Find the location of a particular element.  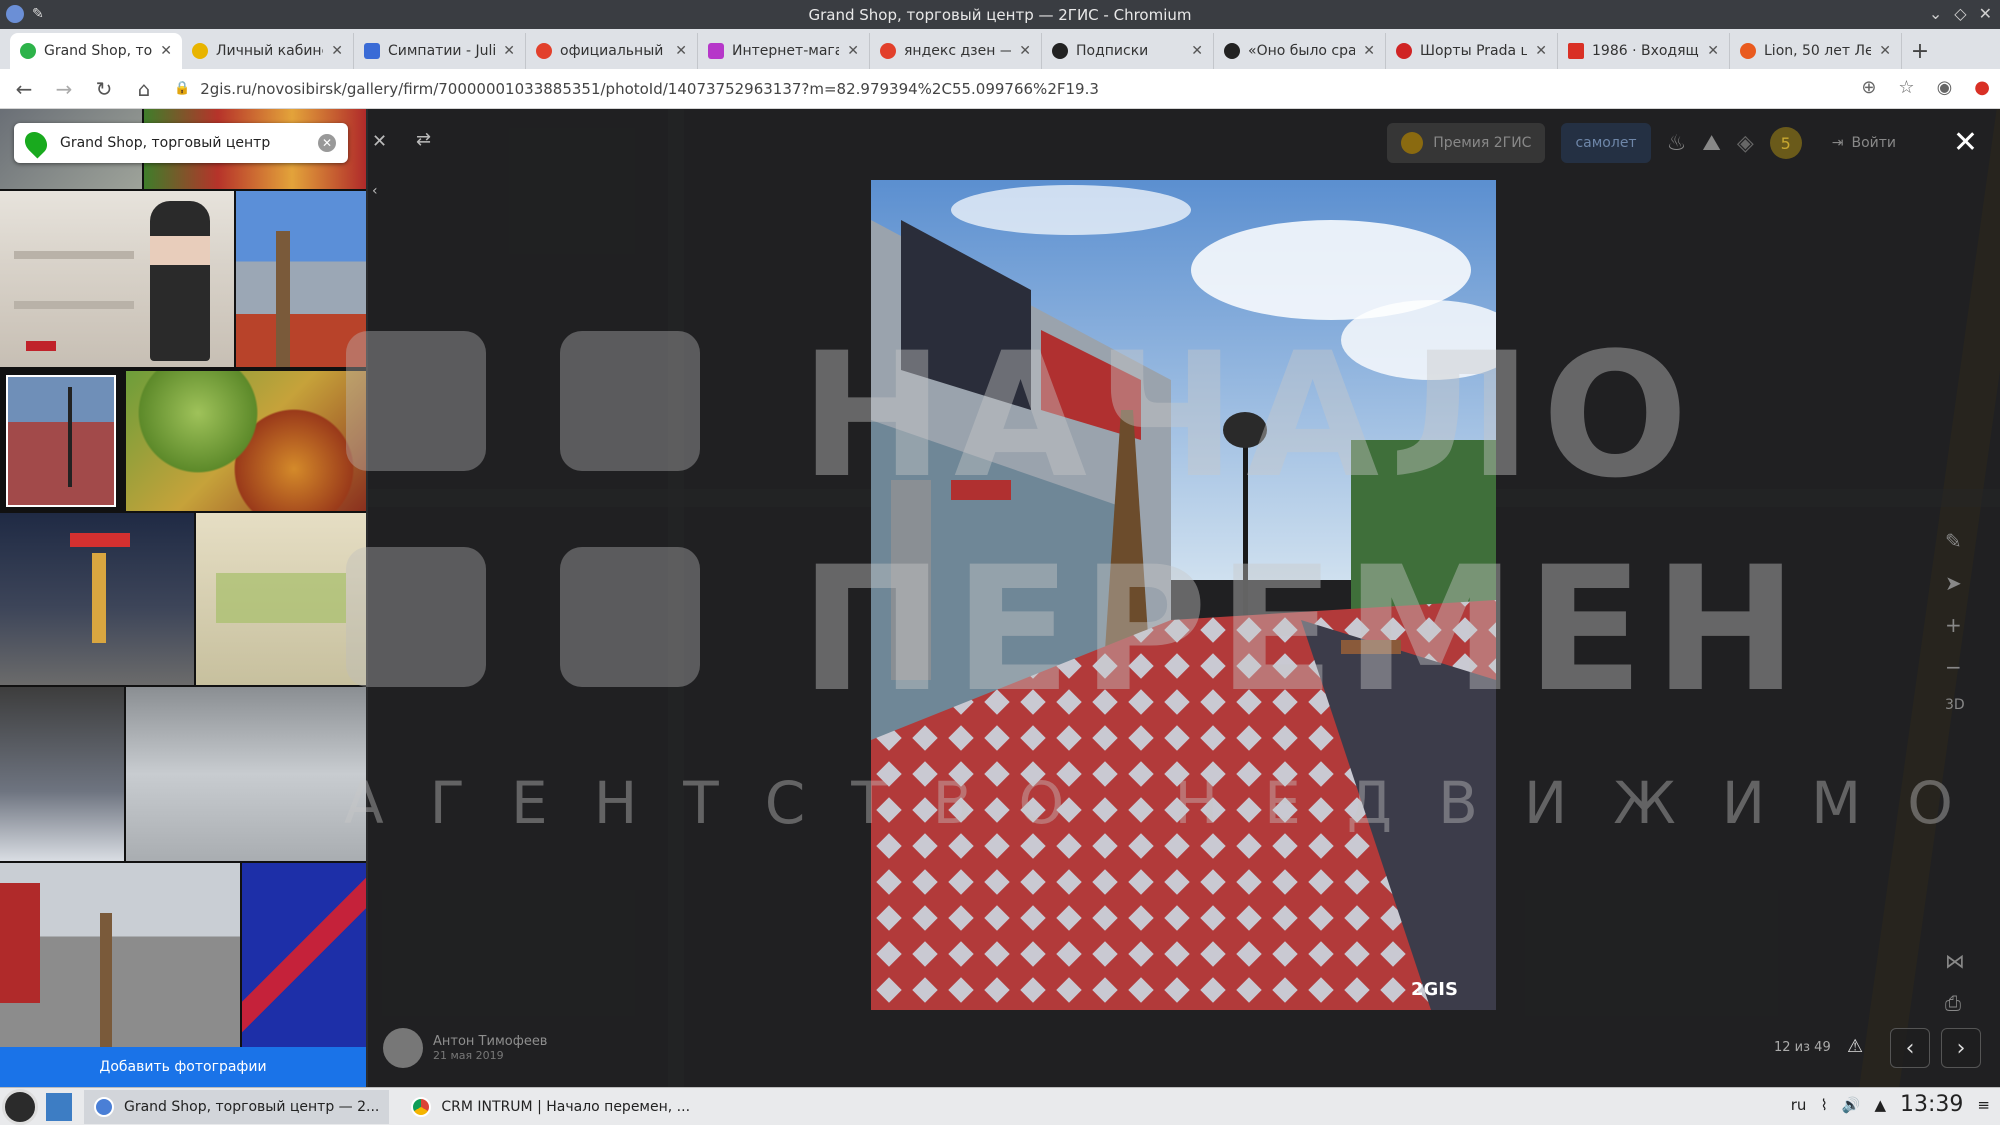

menu-icon: ≡ is located at coordinates (1983, 1105).